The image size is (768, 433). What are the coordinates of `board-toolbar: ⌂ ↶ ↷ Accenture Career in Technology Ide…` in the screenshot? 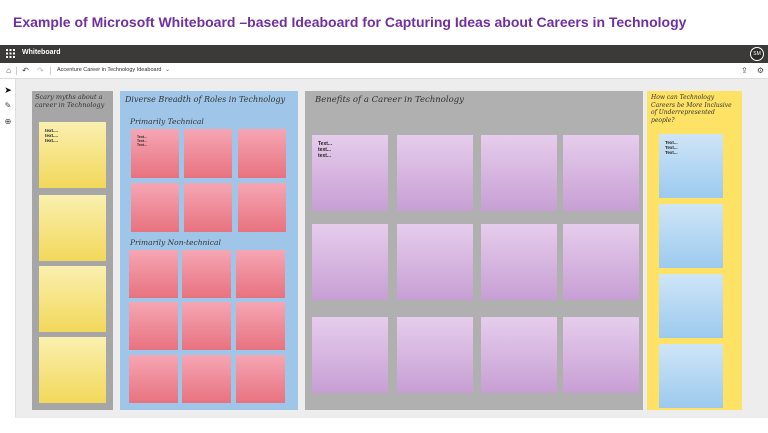 It's located at (384, 71).